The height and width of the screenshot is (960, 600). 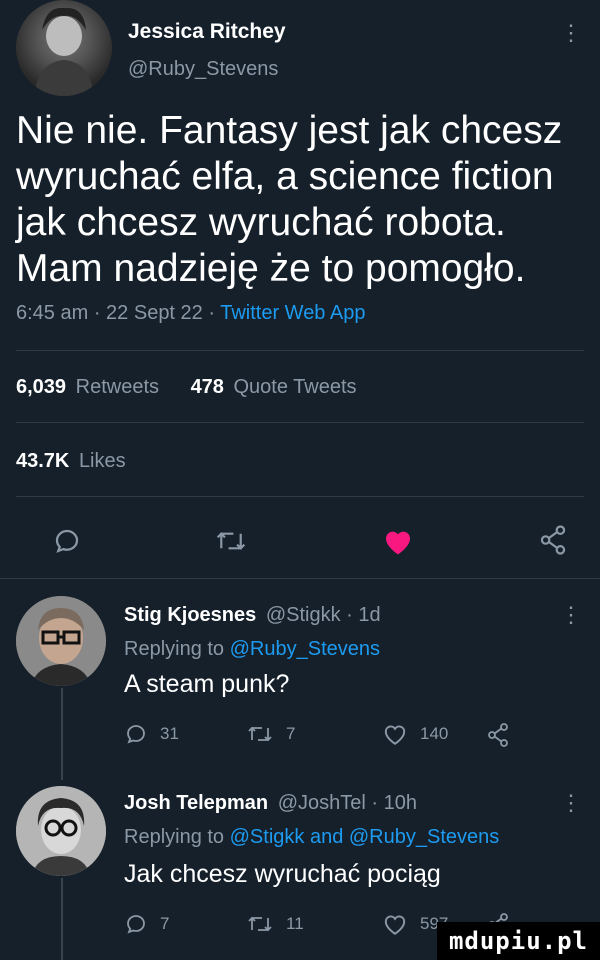 What do you see at coordinates (190, 615) in the screenshot?
I see `reply-author-name: Stig Kjoesnes` at bounding box center [190, 615].